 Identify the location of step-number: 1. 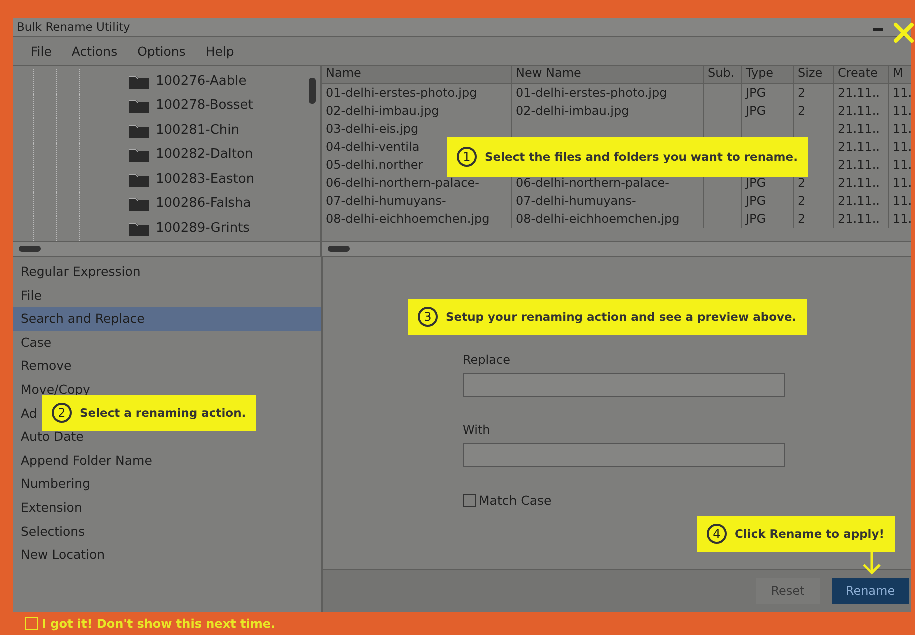
(467, 157).